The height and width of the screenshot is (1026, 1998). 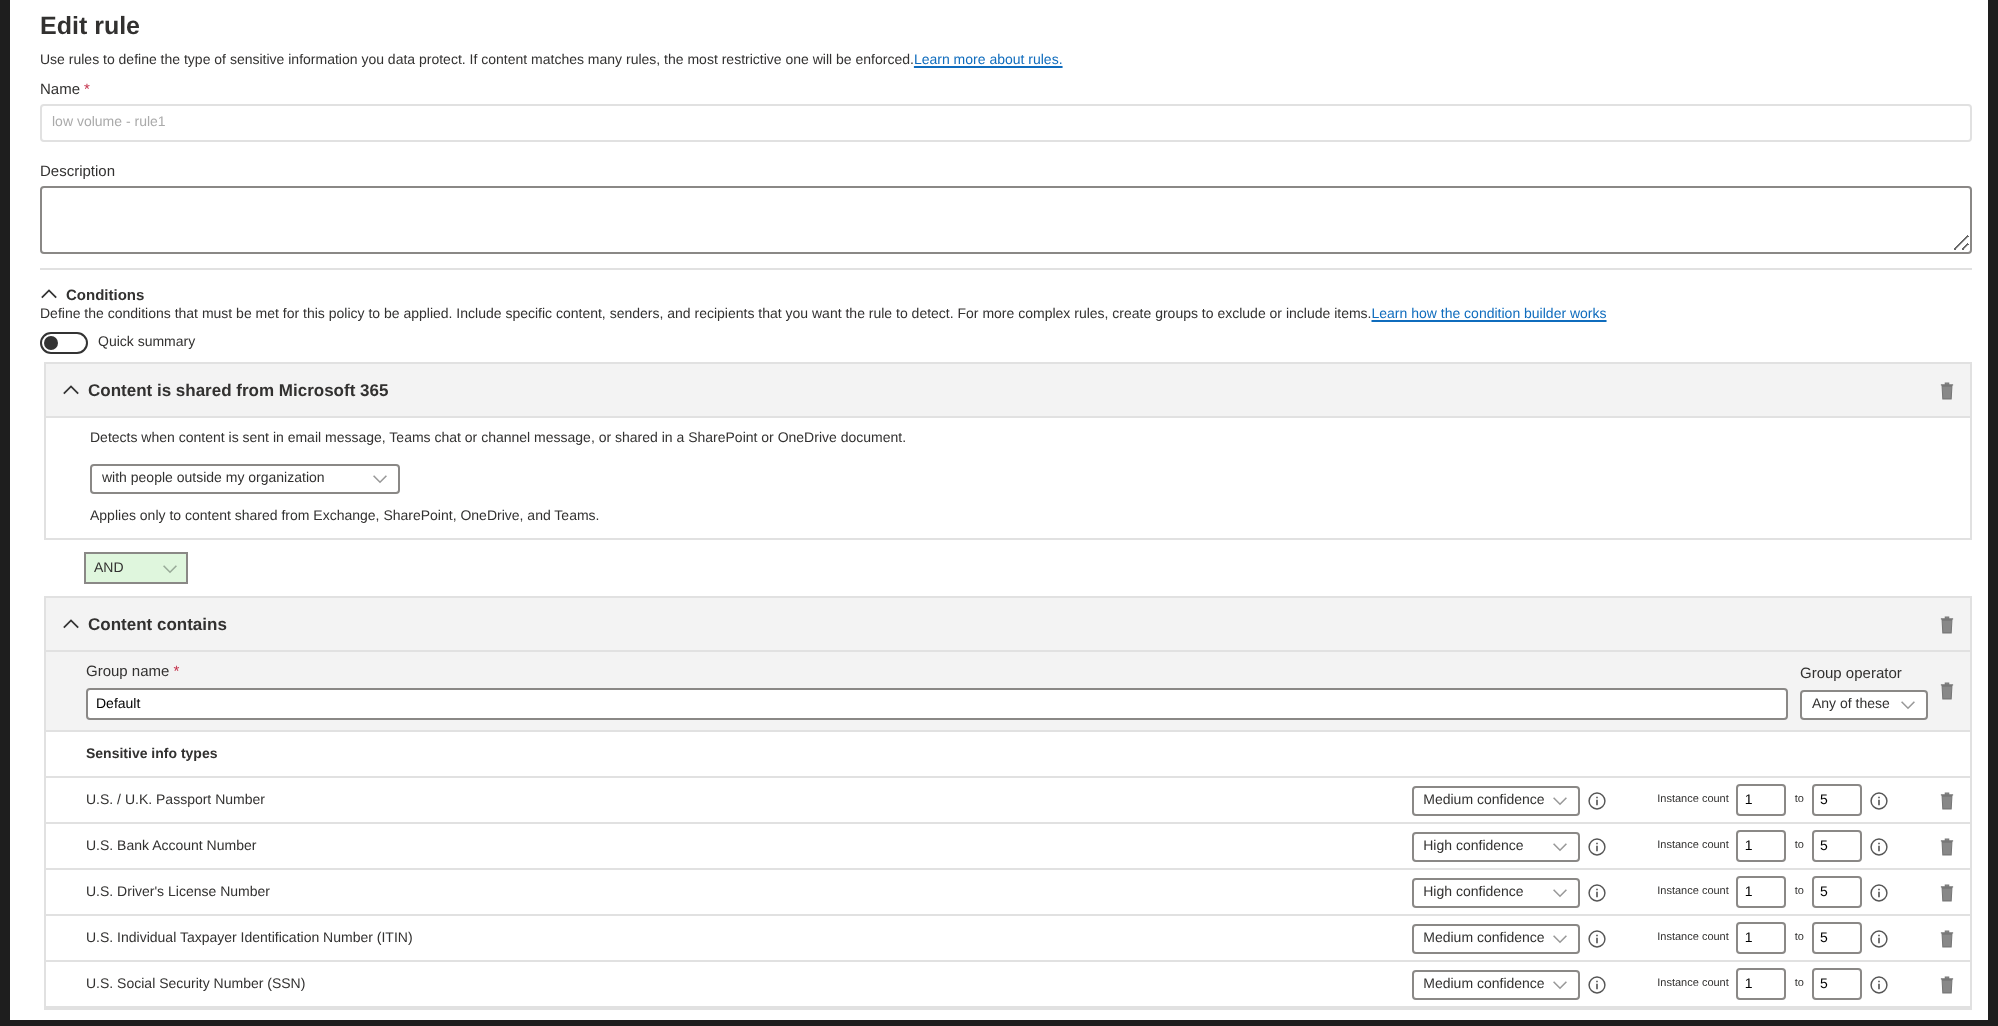 What do you see at coordinates (1006, 220) in the screenshot?
I see `description-field` at bounding box center [1006, 220].